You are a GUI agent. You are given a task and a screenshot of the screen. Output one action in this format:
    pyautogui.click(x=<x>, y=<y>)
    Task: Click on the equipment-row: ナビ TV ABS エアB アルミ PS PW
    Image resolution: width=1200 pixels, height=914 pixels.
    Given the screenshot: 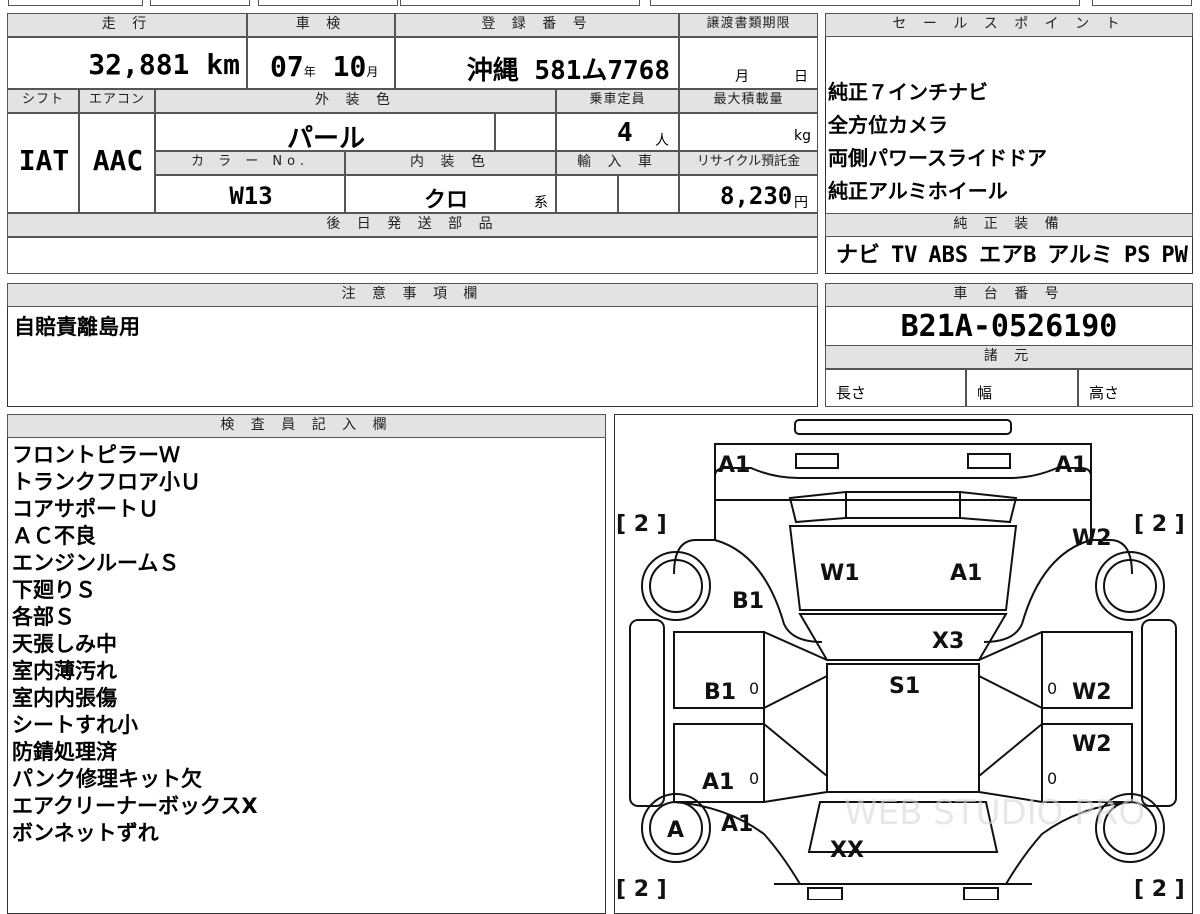 What is the action you would take?
    pyautogui.click(x=1012, y=256)
    